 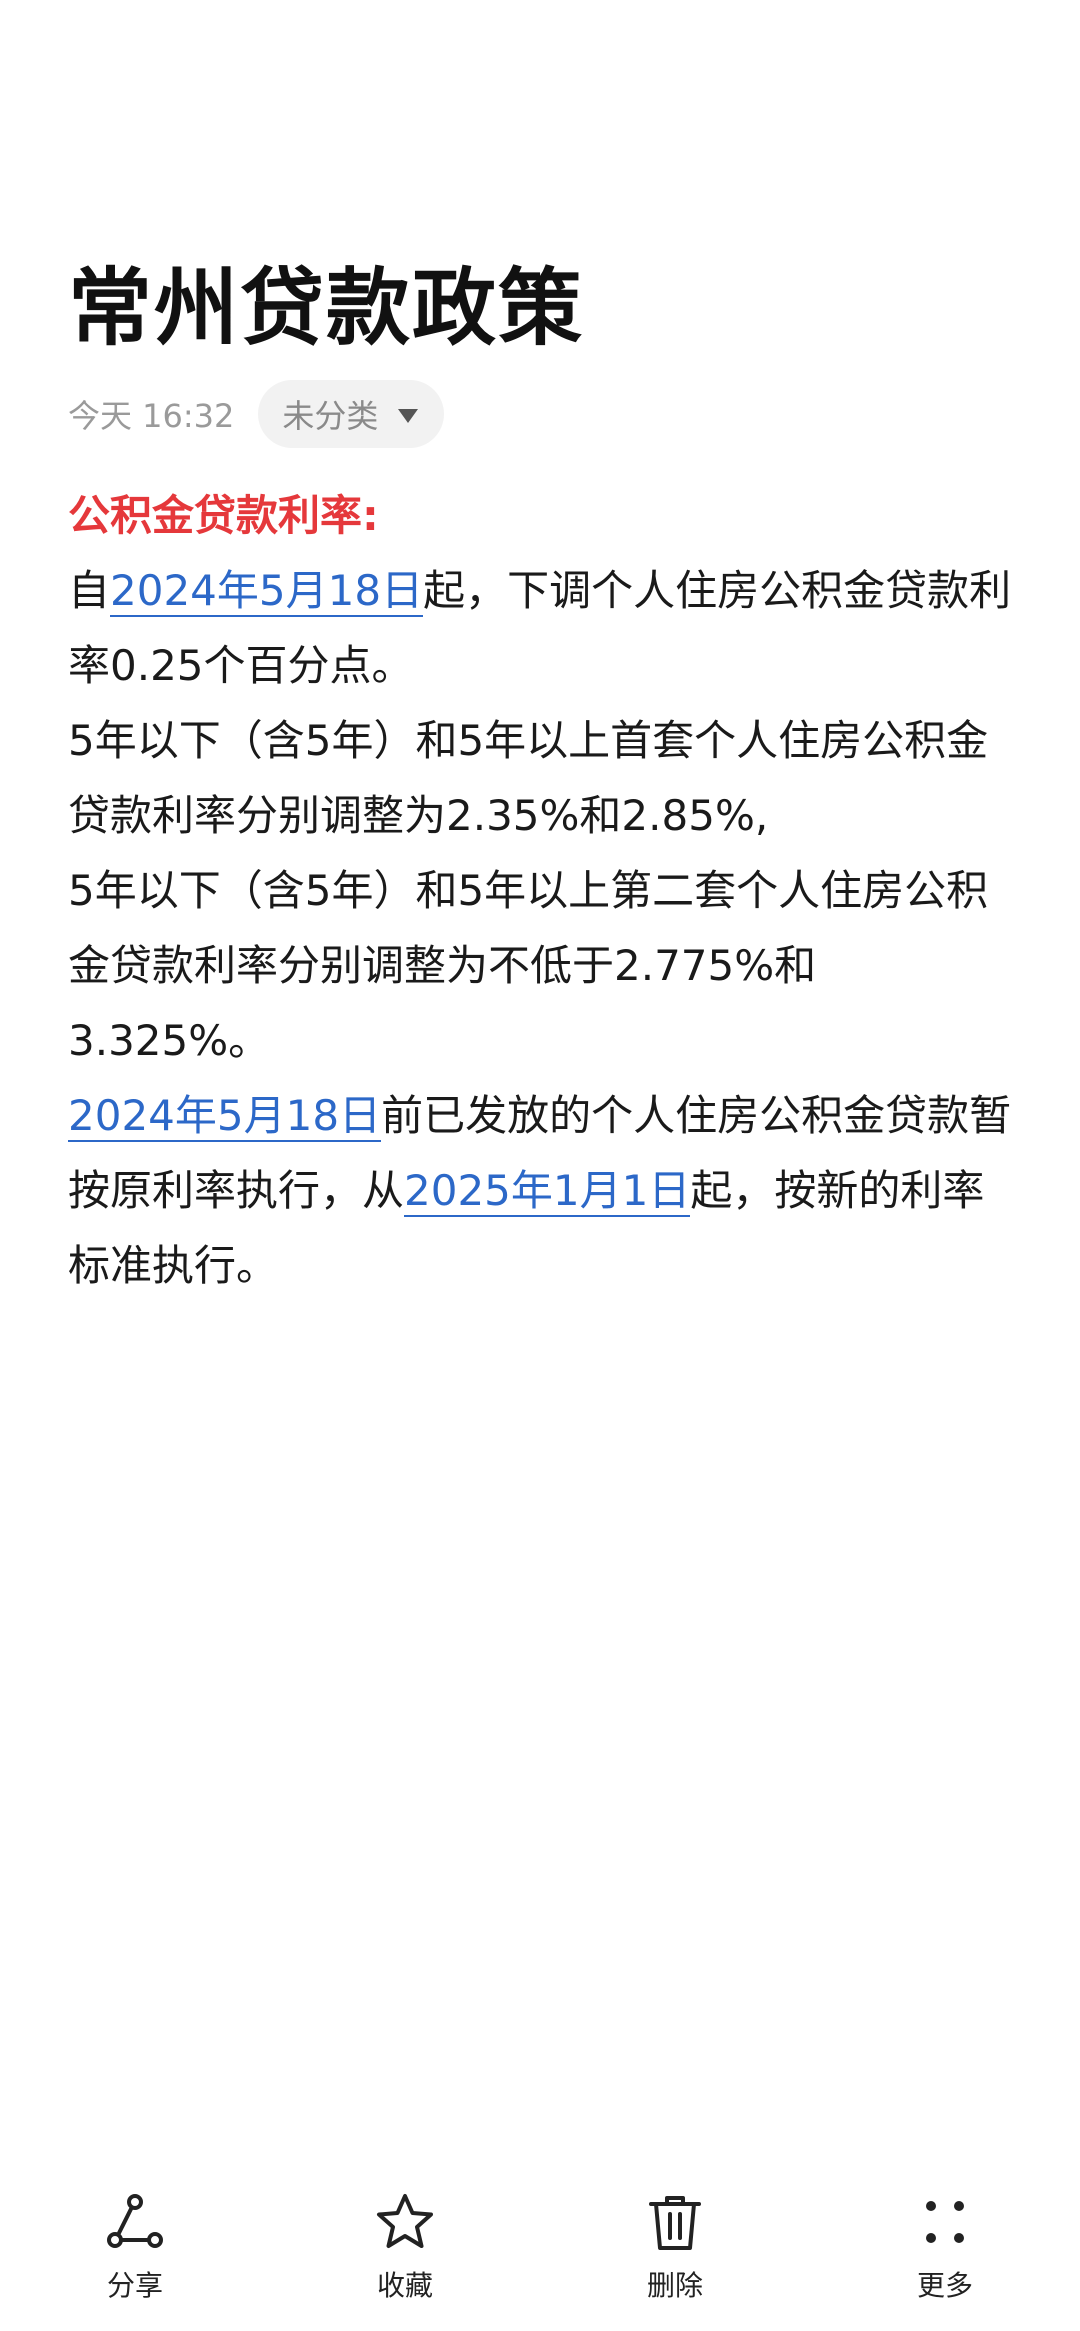 I want to click on delete-label: 删除, so click(x=674, y=2285).